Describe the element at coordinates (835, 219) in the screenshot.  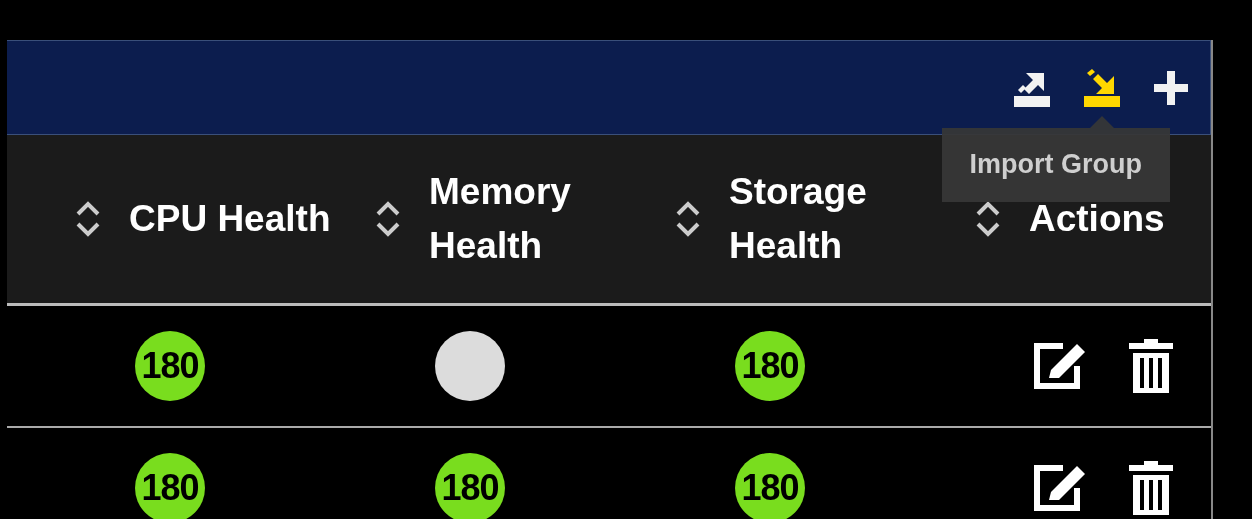
I see `column-header: Storage Health` at that location.